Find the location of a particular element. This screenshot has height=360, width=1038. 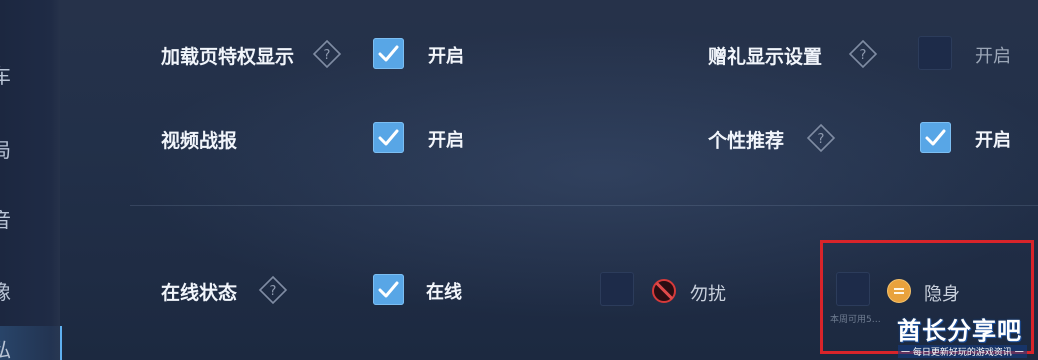

loading-privilege-checkbox is located at coordinates (388, 53).